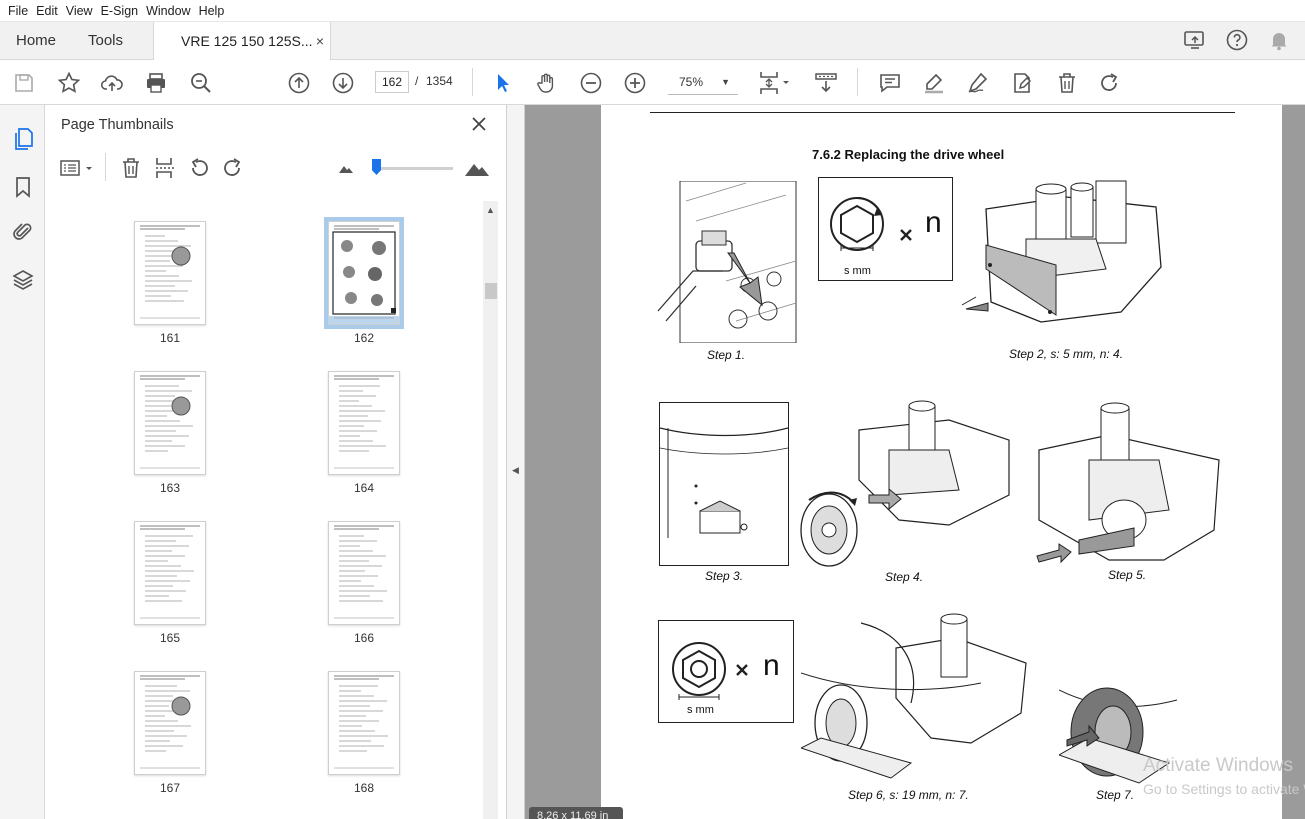 This screenshot has height=819, width=1305. What do you see at coordinates (112, 83) in the screenshot?
I see `upload-cloud-icon` at bounding box center [112, 83].